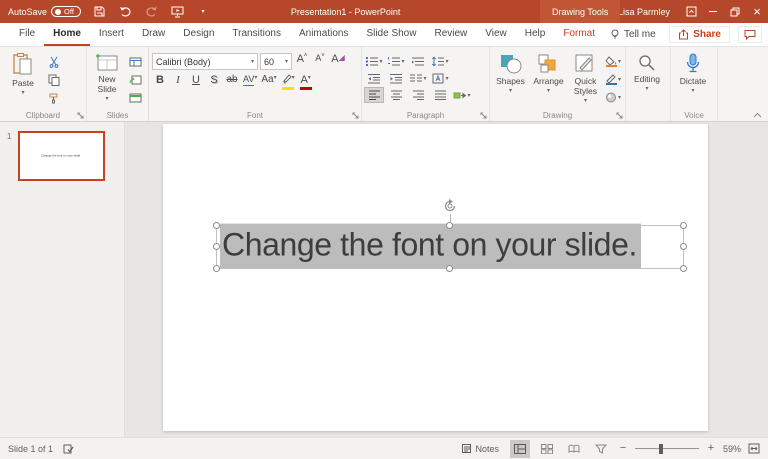  Describe the element at coordinates (754, 448) in the screenshot. I see `fit-slide-to-window-button` at that location.